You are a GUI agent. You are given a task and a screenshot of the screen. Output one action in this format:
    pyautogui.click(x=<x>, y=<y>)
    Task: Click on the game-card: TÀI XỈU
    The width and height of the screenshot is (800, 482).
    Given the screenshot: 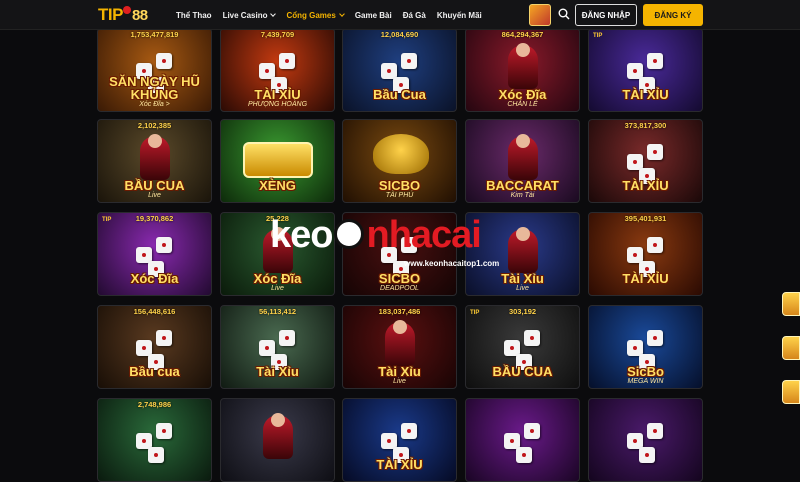 What is the action you would take?
    pyautogui.click(x=399, y=440)
    